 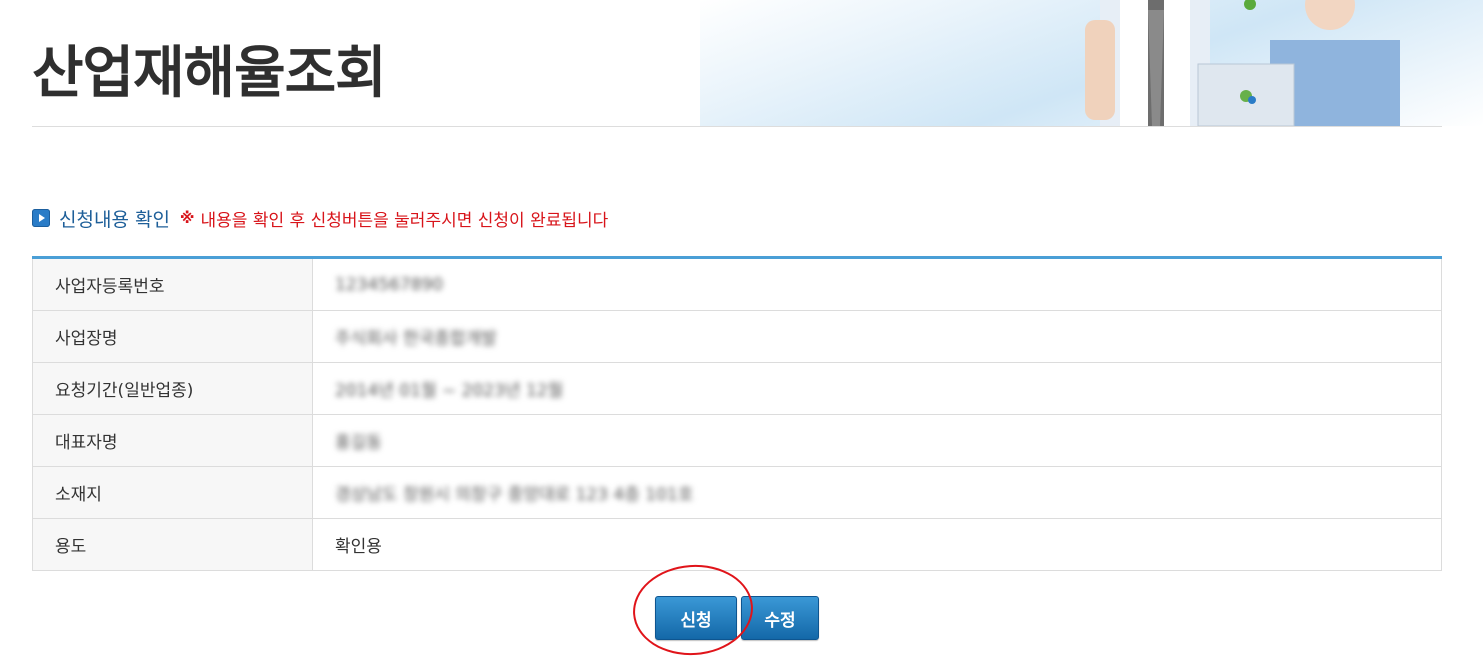 I want to click on table-row: 용도 확인용, so click(x=737, y=544).